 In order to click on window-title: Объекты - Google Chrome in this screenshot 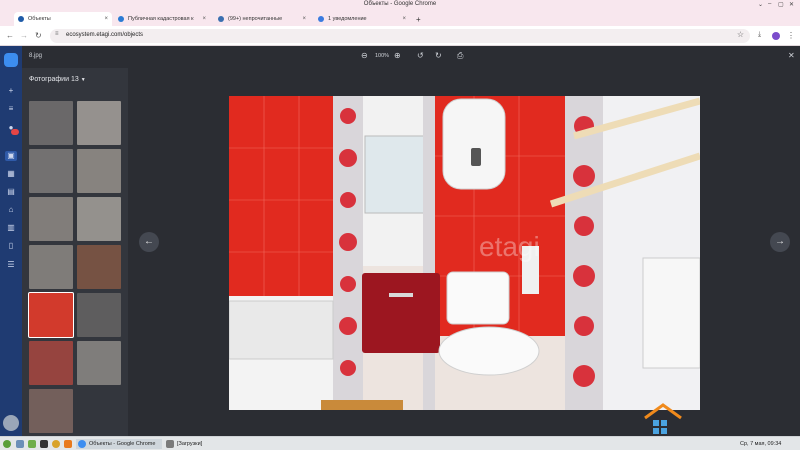, I will do `click(400, 4)`.